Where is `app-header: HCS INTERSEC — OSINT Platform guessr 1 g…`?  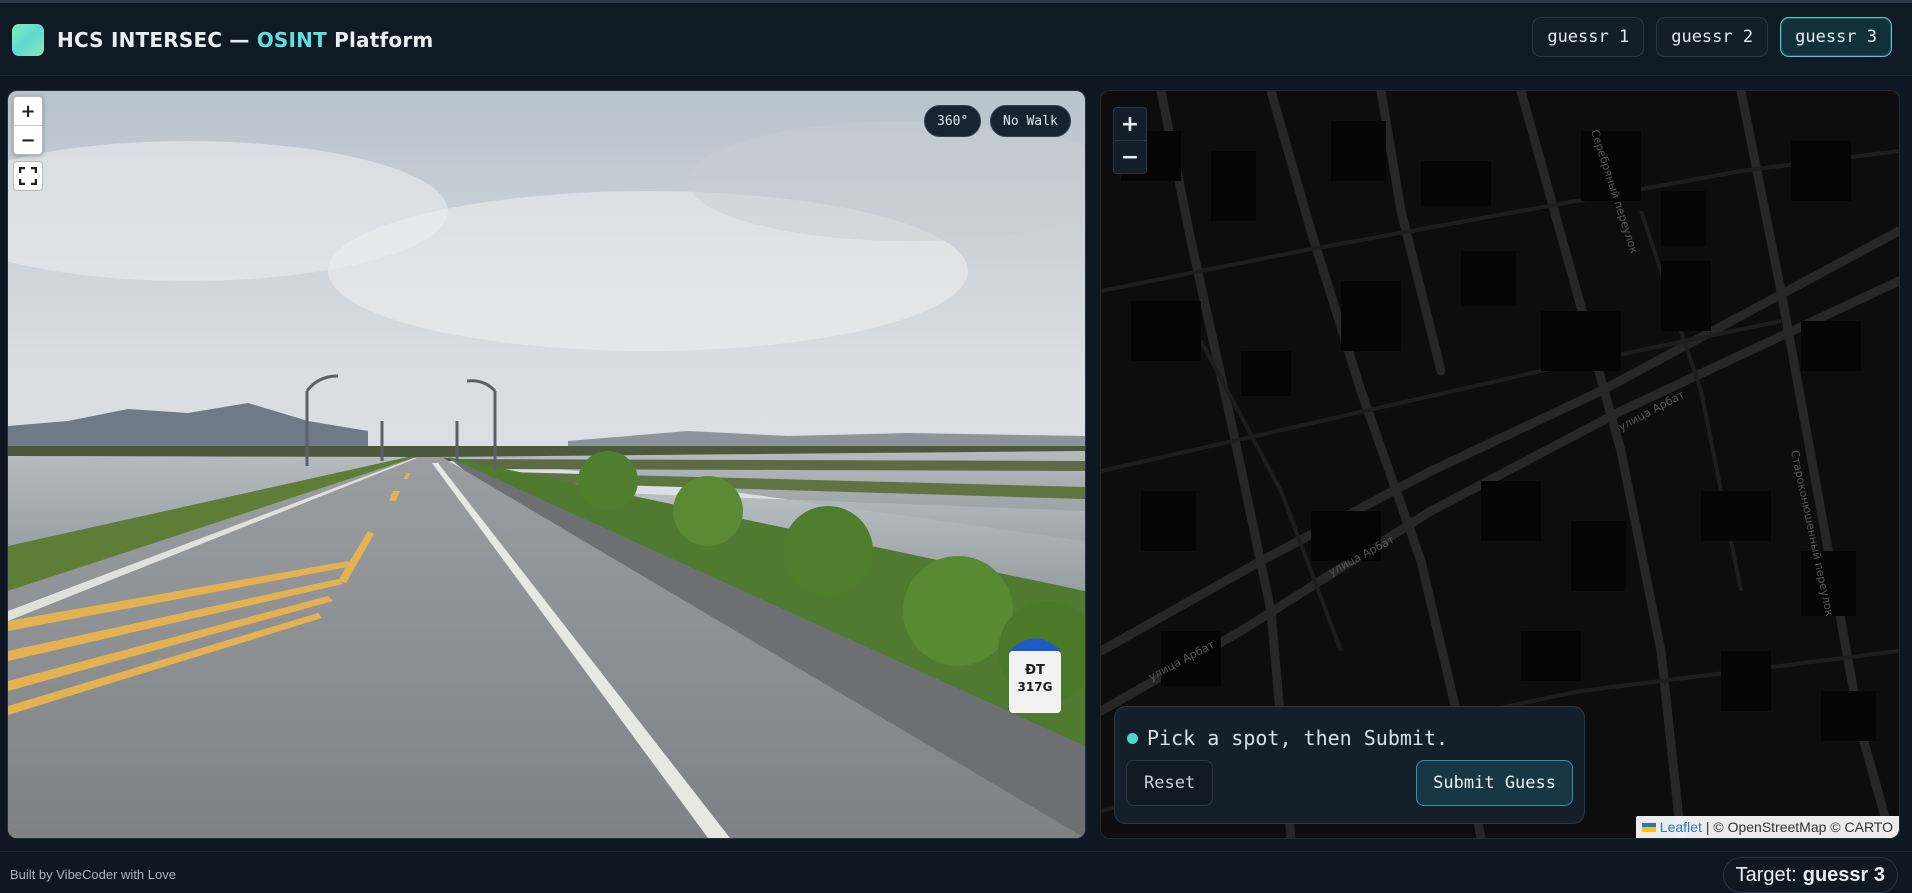 app-header: HCS INTERSEC — OSINT Platform guessr 1 g… is located at coordinates (956, 39).